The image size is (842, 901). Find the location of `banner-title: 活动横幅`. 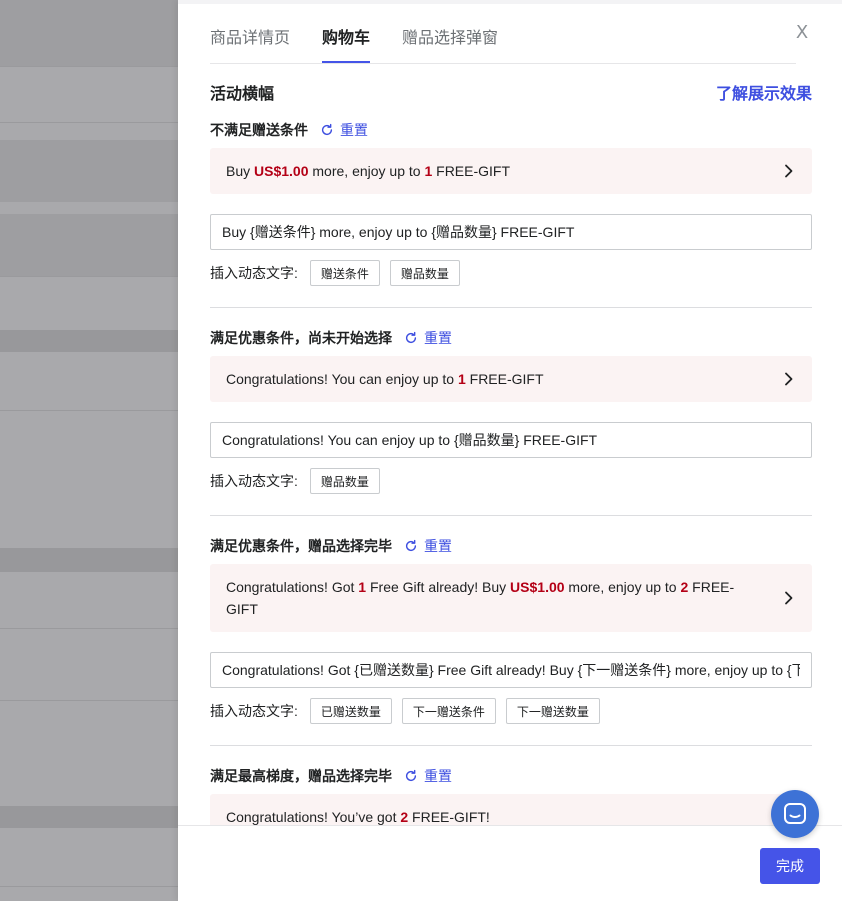

banner-title: 活动横幅 is located at coordinates (242, 94).